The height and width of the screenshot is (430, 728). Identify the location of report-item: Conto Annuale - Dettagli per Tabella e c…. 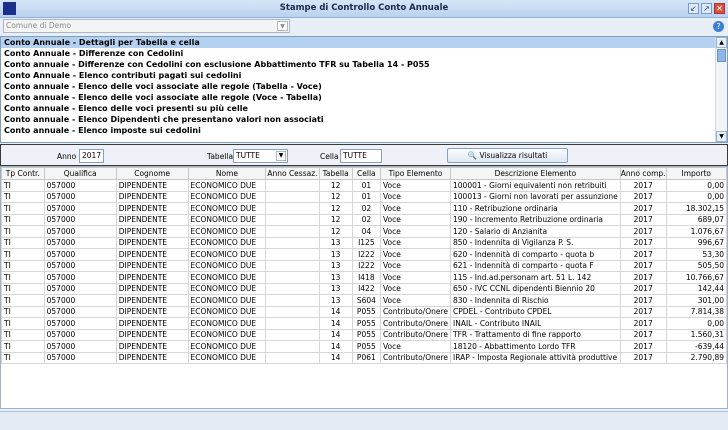
(364, 42).